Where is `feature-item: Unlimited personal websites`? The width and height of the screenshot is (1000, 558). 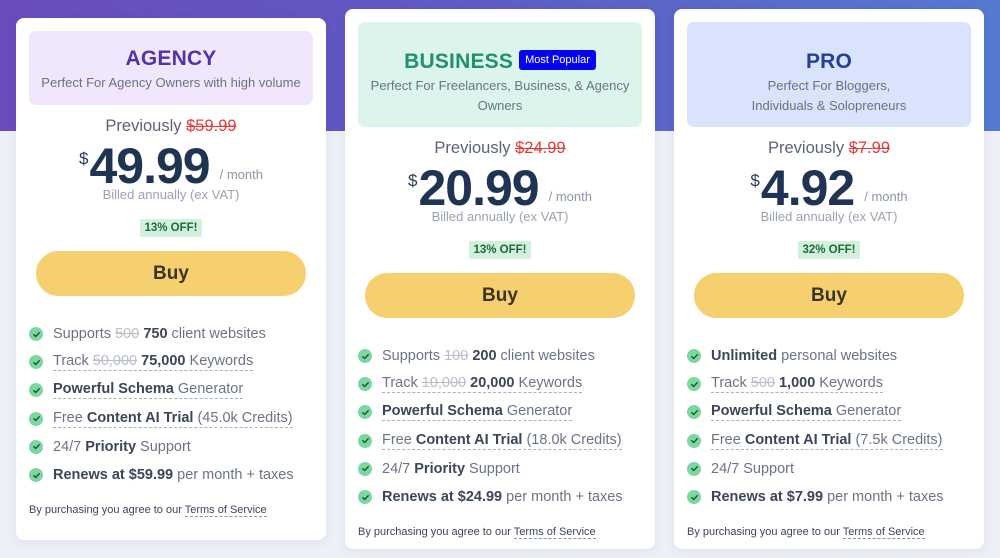
feature-item: Unlimited personal websites is located at coordinates (835, 356).